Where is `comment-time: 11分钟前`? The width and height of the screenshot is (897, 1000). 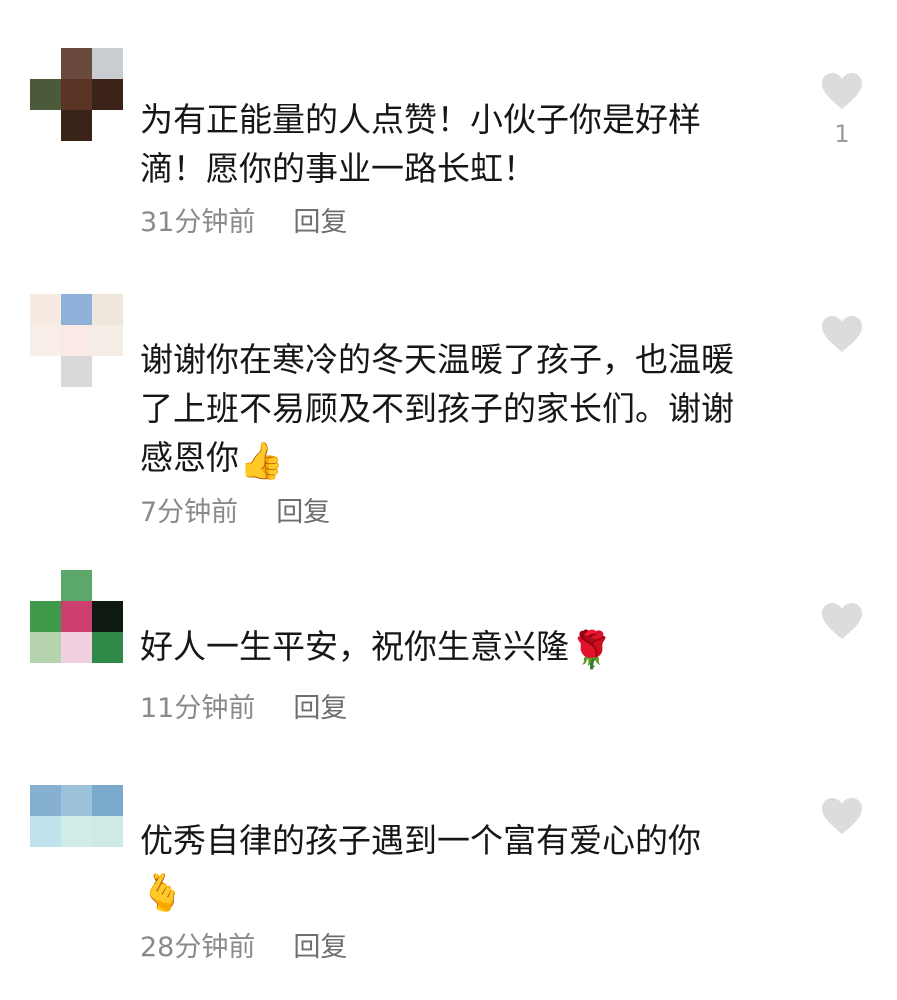
comment-time: 11分钟前 is located at coordinates (198, 708).